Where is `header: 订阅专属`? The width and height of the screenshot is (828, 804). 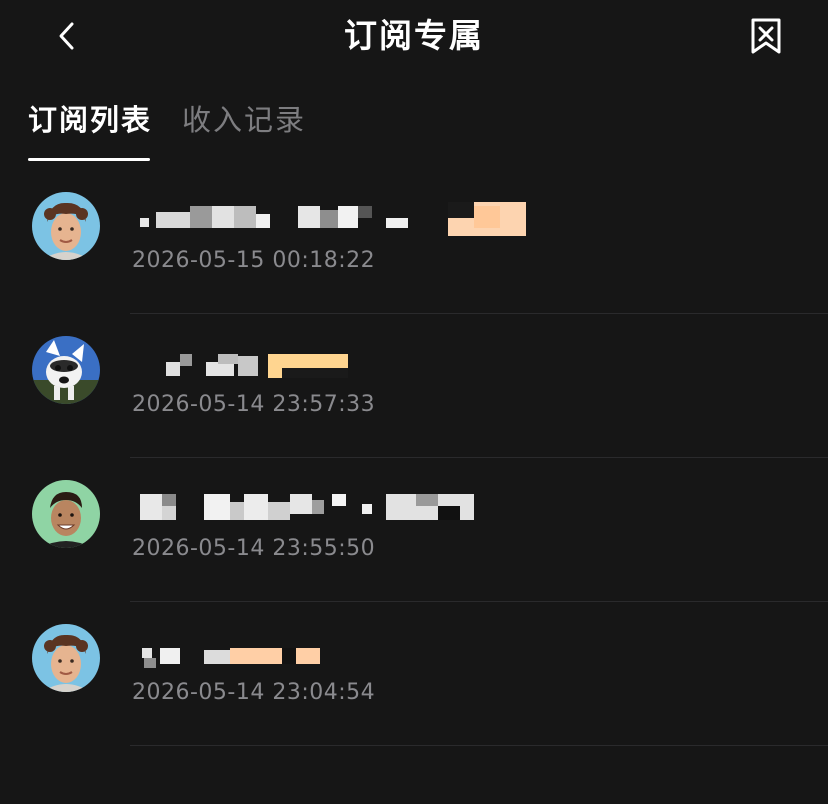 header: 订阅专属 is located at coordinates (414, 38).